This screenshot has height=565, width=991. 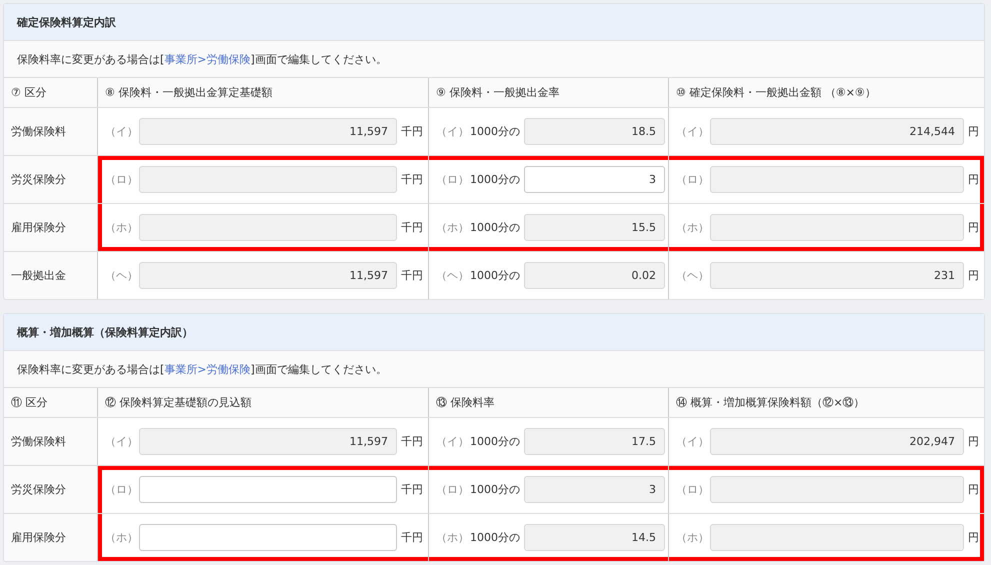 What do you see at coordinates (498, 92) in the screenshot?
I see `column-header: ⑨ 保険料・一般拠出金率` at bounding box center [498, 92].